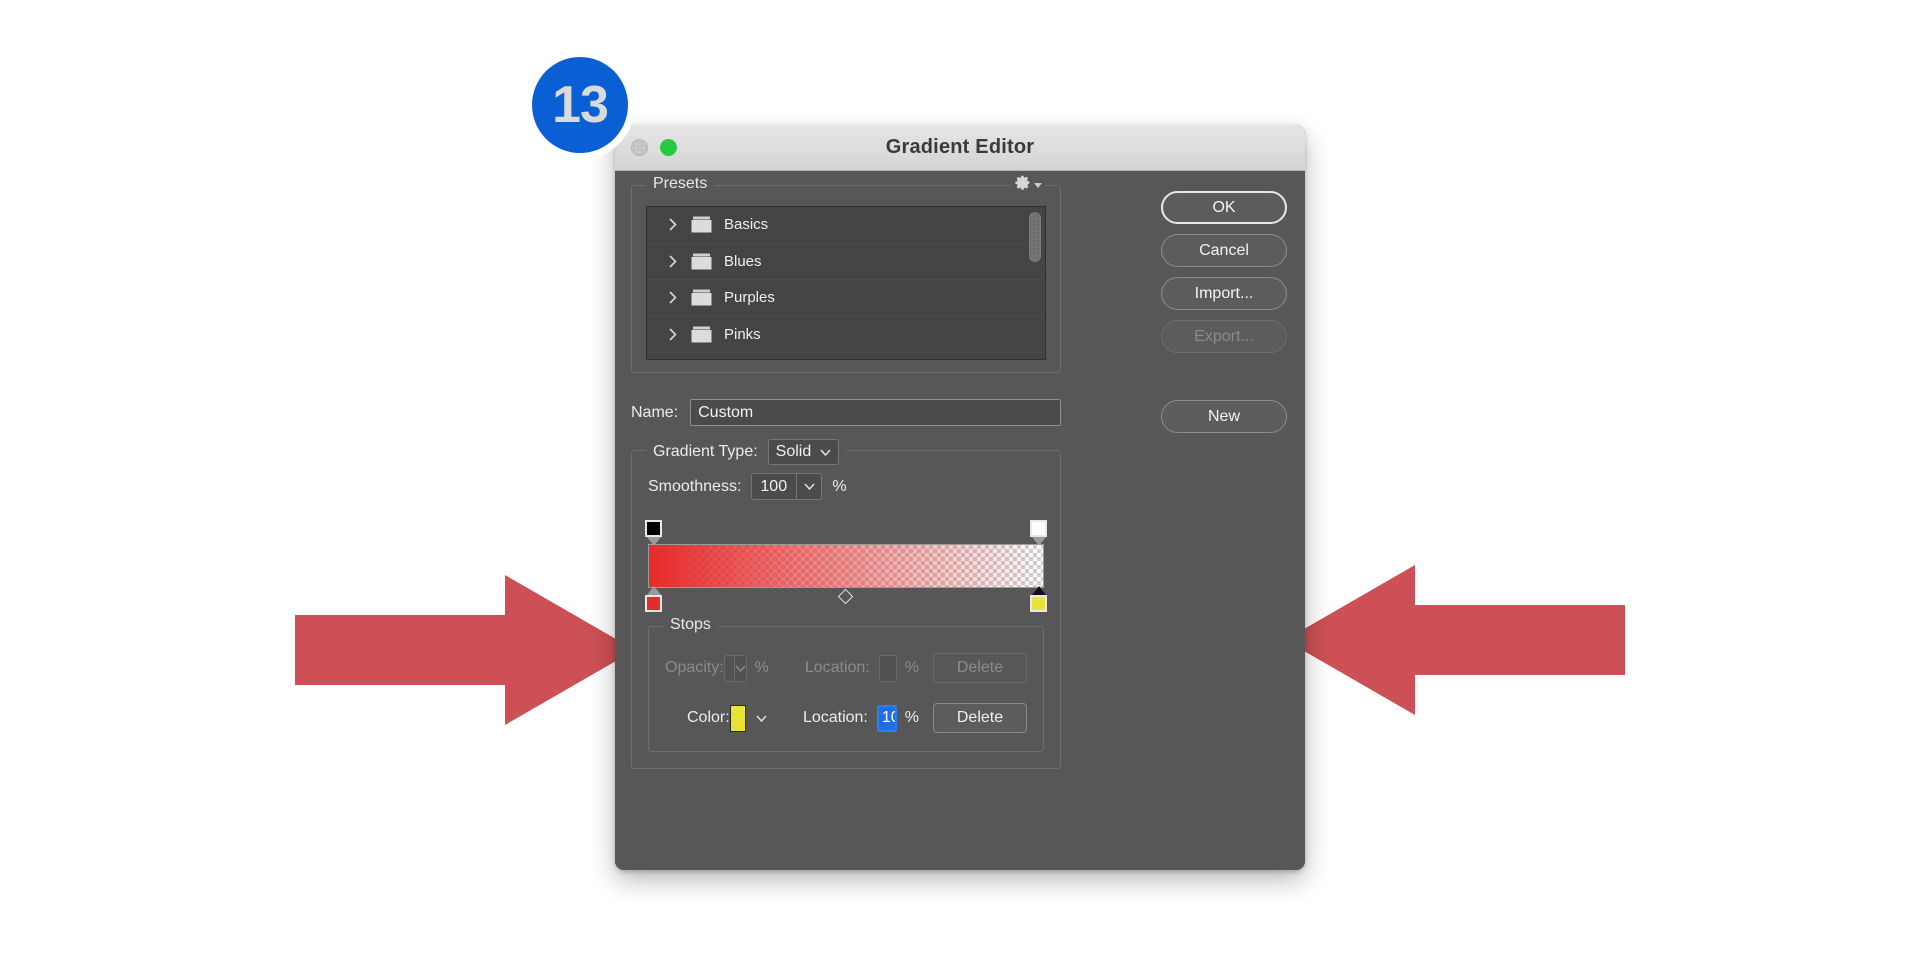 This screenshot has height=980, width=1920. What do you see at coordinates (742, 334) in the screenshot?
I see `preset-folder-label: Pinks` at bounding box center [742, 334].